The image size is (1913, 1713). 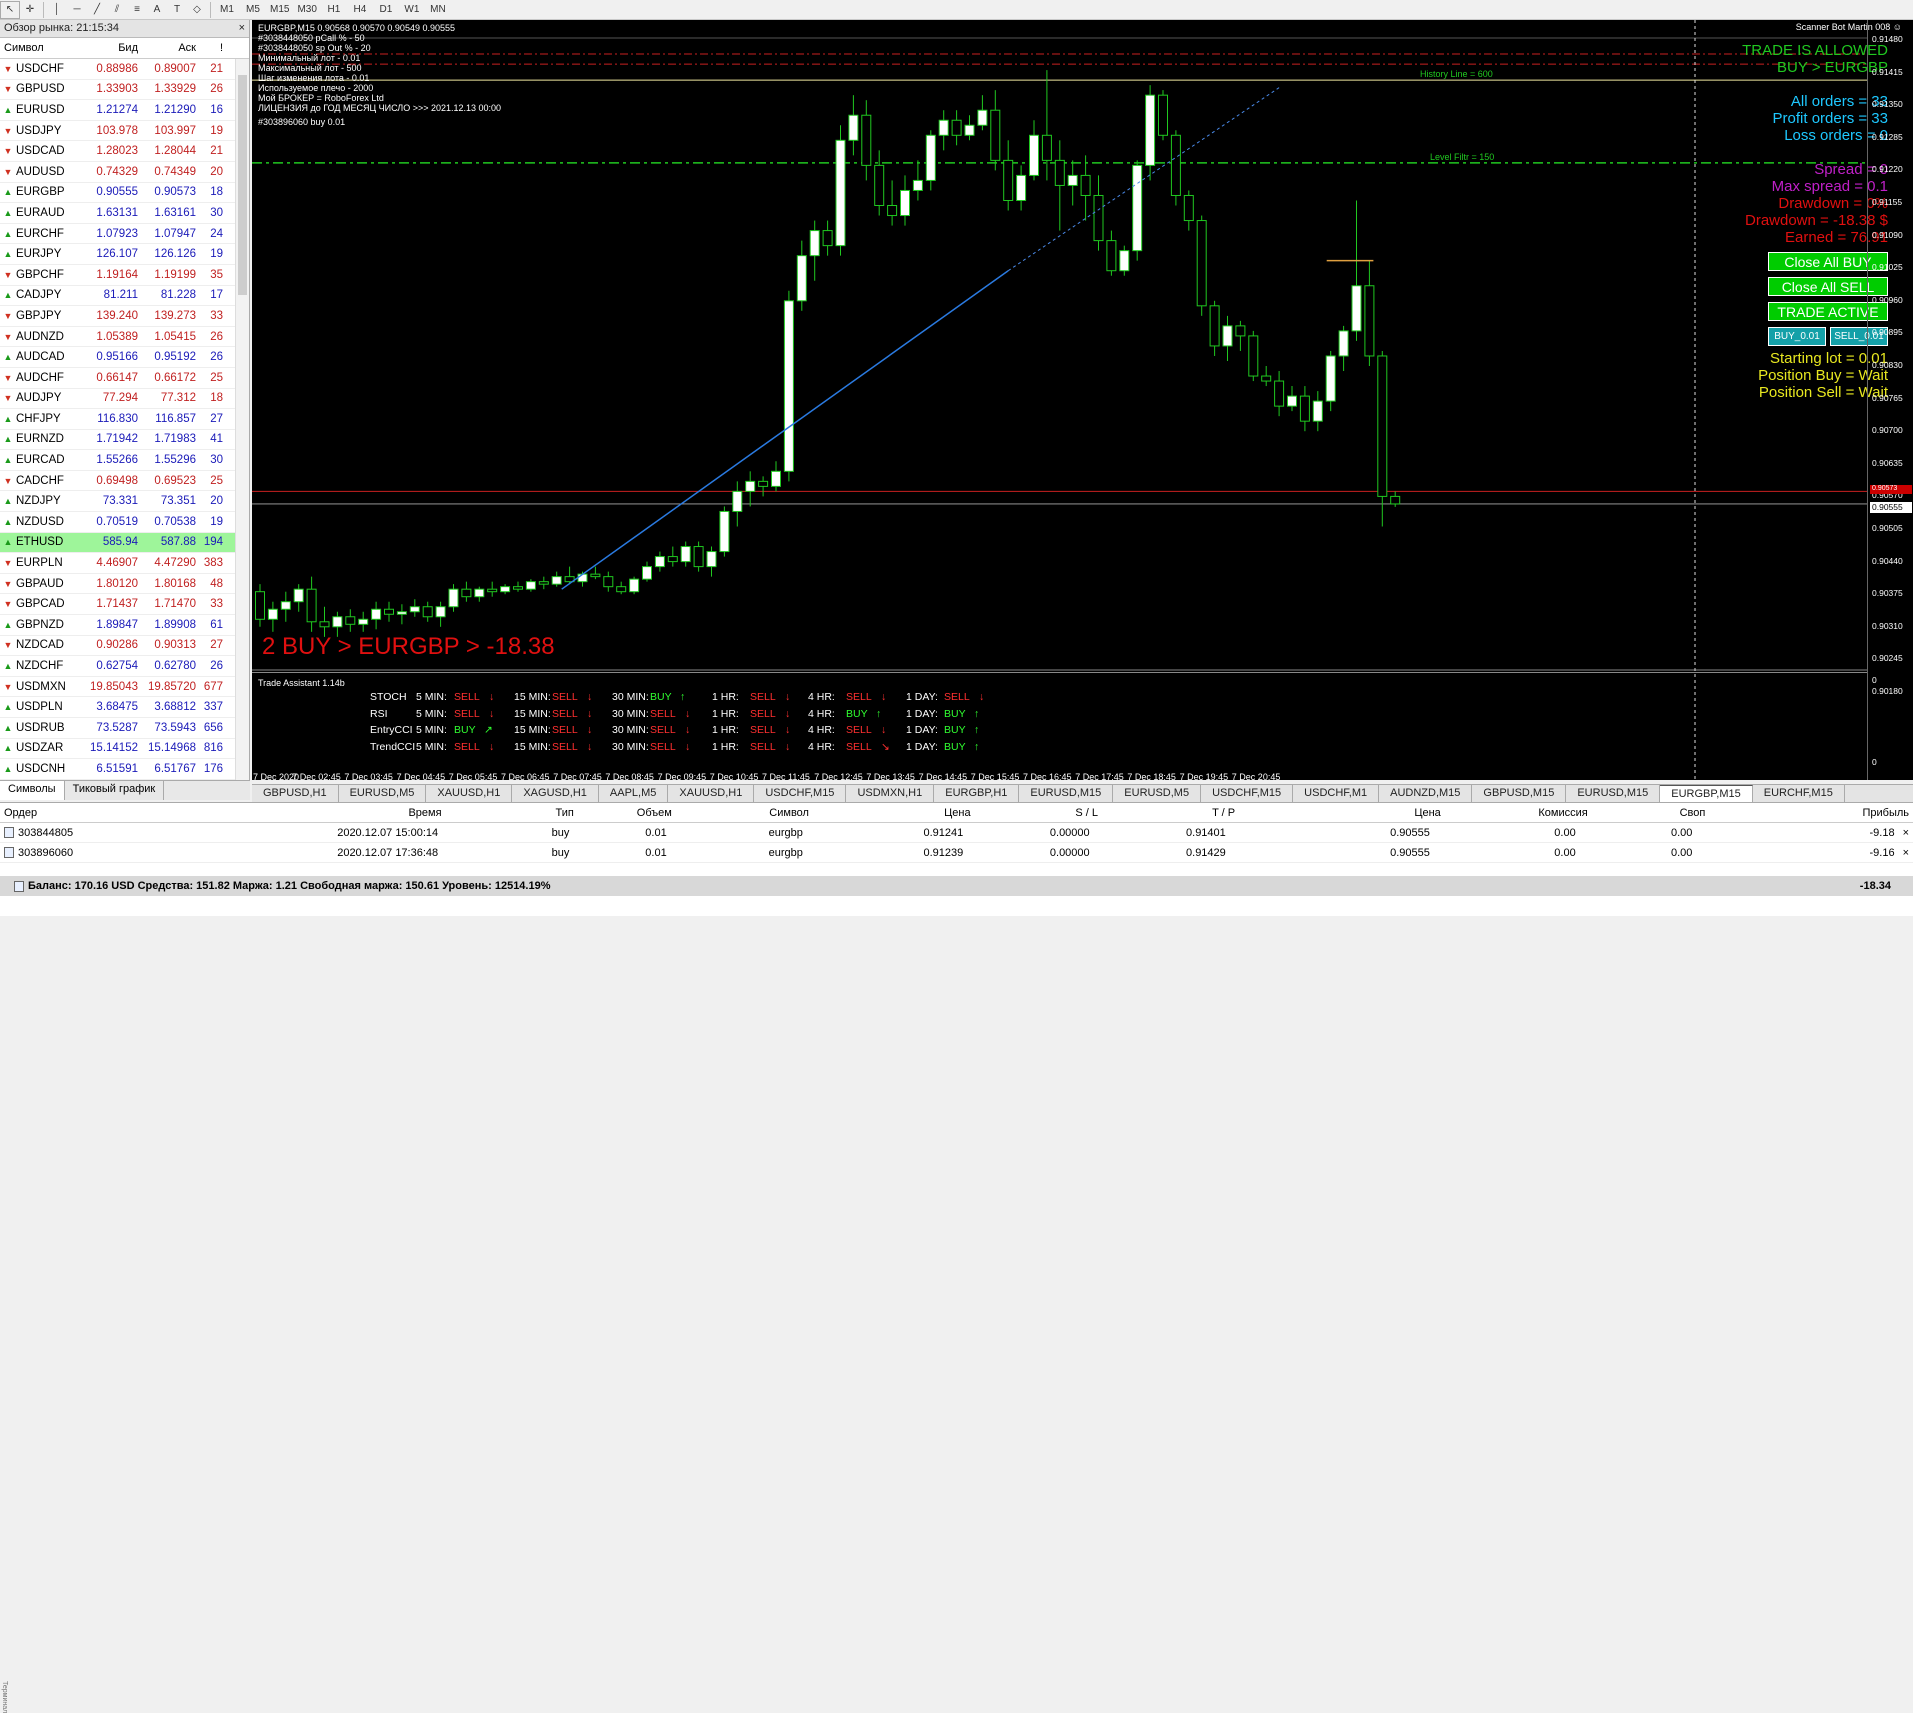 I want to click on orders-column-header: Объем, so click(x=627, y=813).